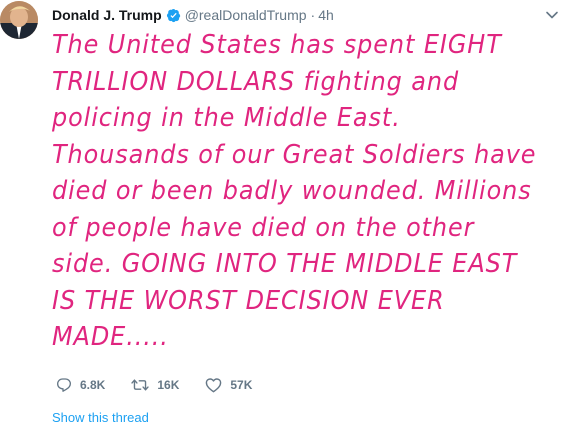 This screenshot has width=567, height=434. I want to click on reply-button: 6.8K, so click(80, 385).